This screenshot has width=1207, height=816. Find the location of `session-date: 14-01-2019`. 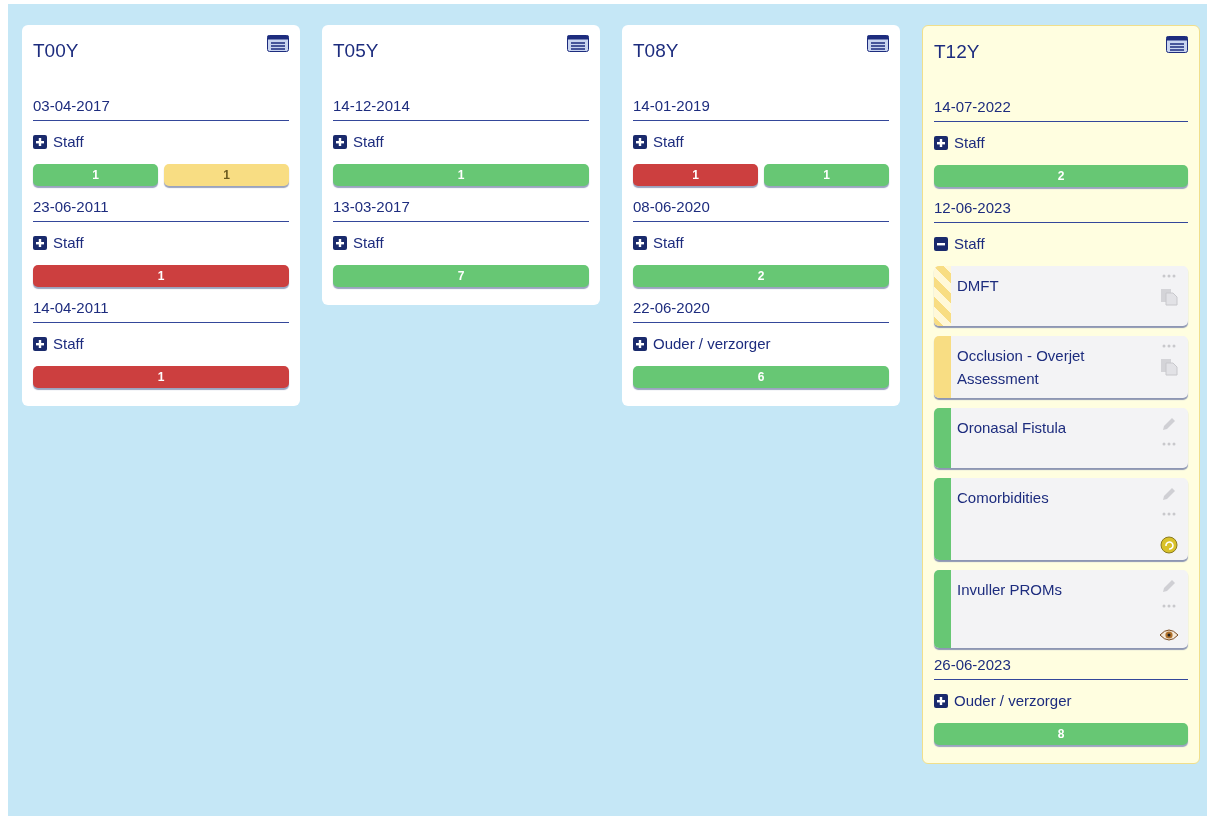

session-date: 14-01-2019 is located at coordinates (761, 106).